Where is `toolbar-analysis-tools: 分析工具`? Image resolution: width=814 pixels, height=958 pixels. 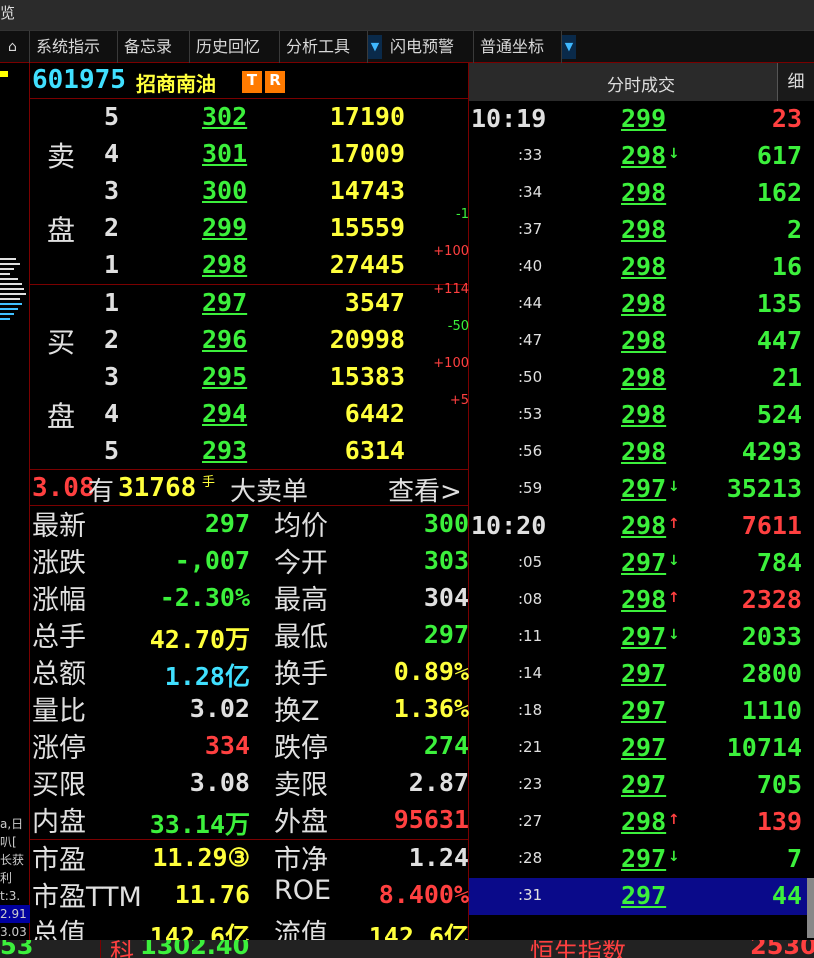 toolbar-analysis-tools: 分析工具 is located at coordinates (324, 47).